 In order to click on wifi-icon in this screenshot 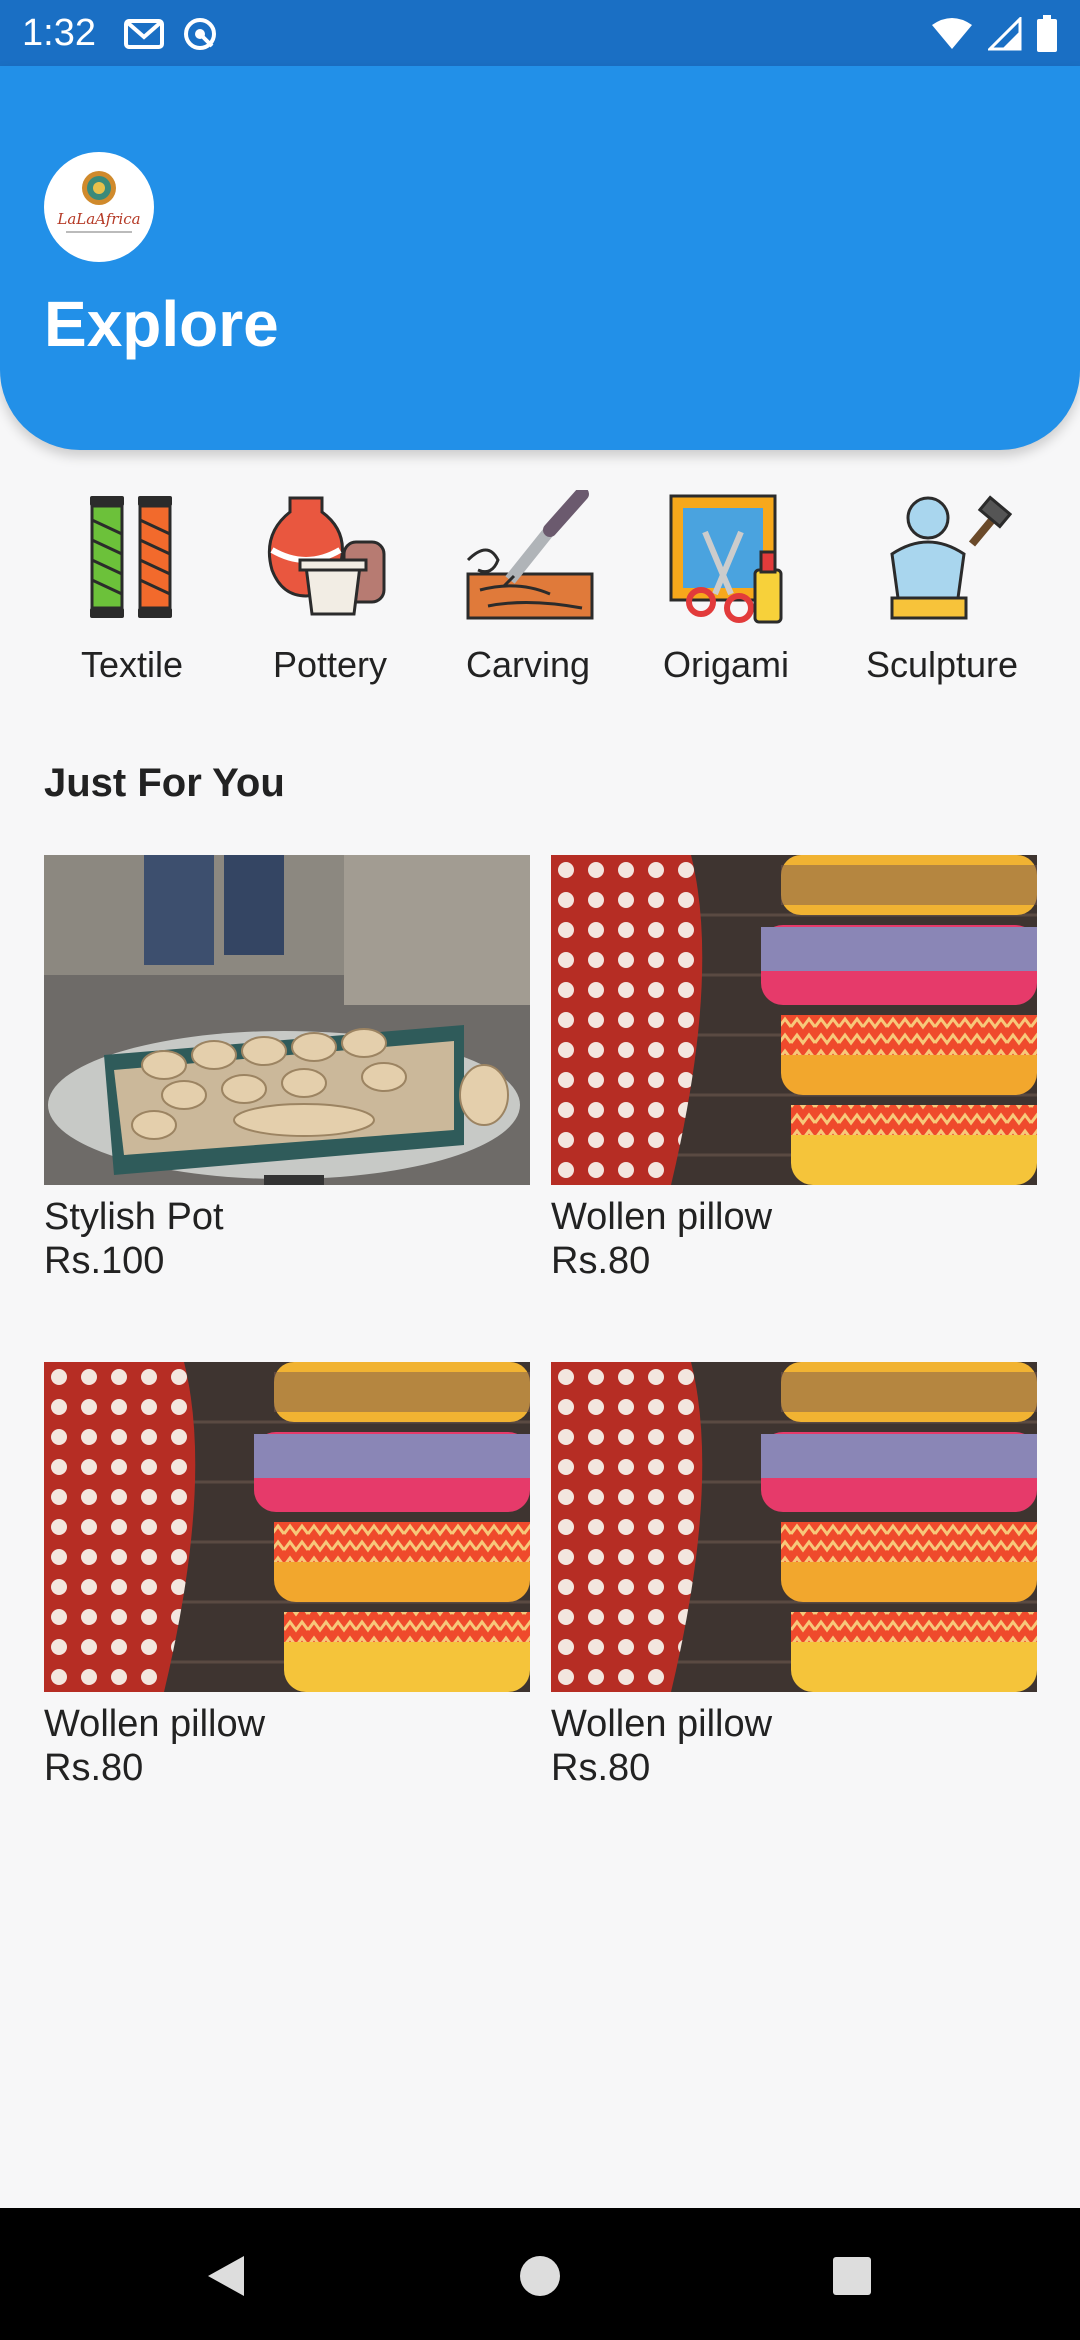, I will do `click(952, 33)`.